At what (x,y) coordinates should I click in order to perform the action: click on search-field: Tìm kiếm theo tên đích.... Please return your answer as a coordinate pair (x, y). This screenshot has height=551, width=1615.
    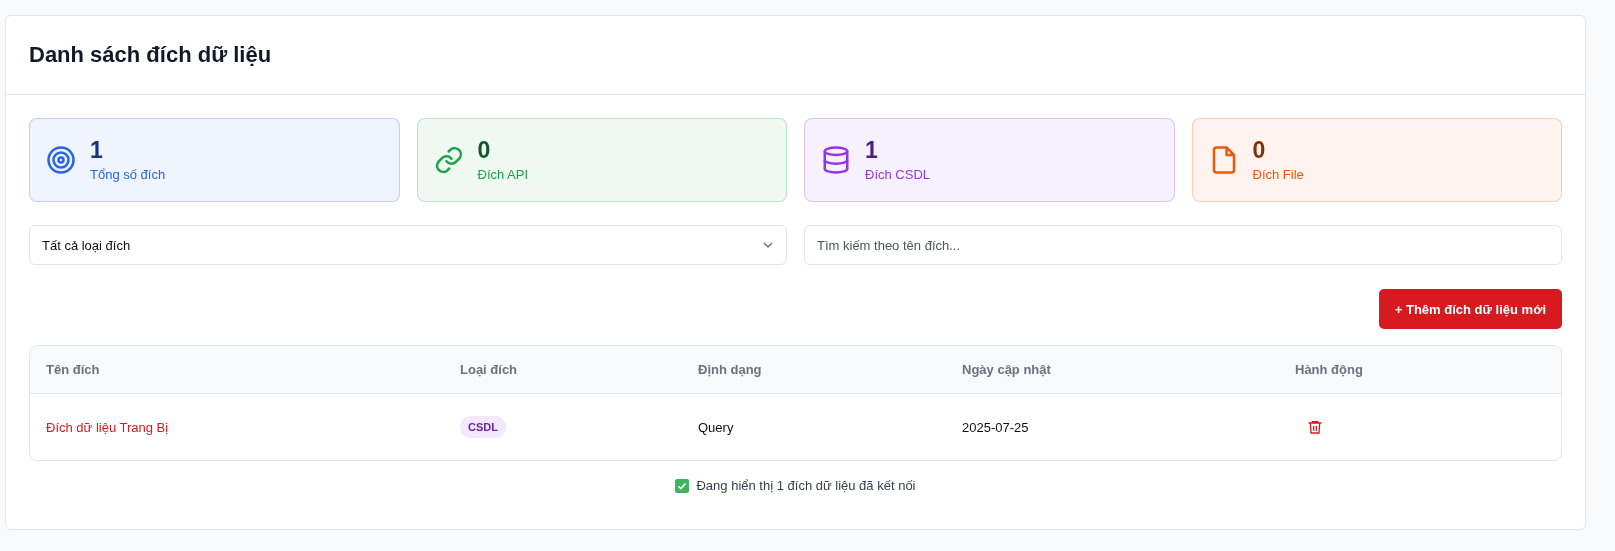
    Looking at the image, I should click on (1183, 245).